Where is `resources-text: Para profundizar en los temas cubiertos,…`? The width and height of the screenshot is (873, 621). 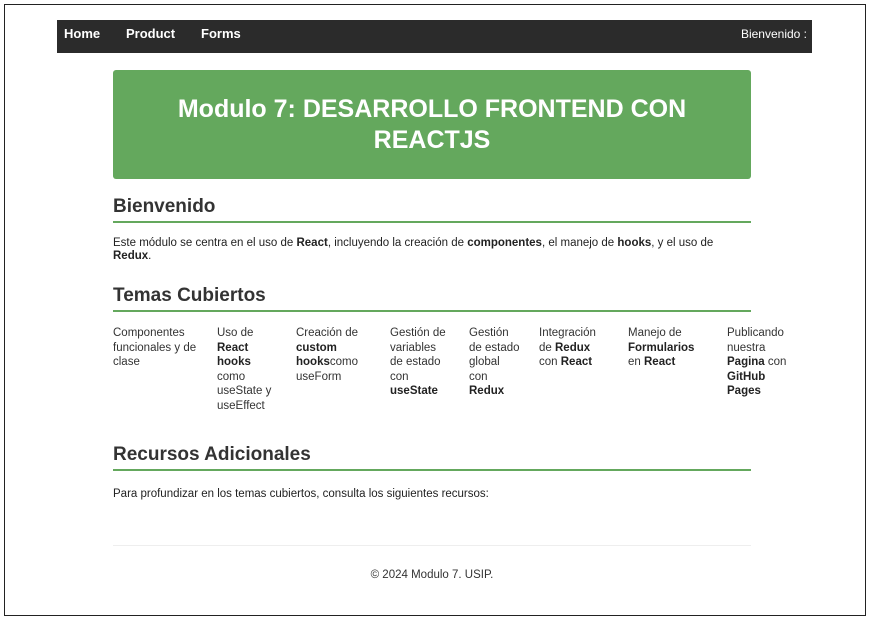
resources-text: Para profundizar en los temas cubiertos,… is located at coordinates (301, 494).